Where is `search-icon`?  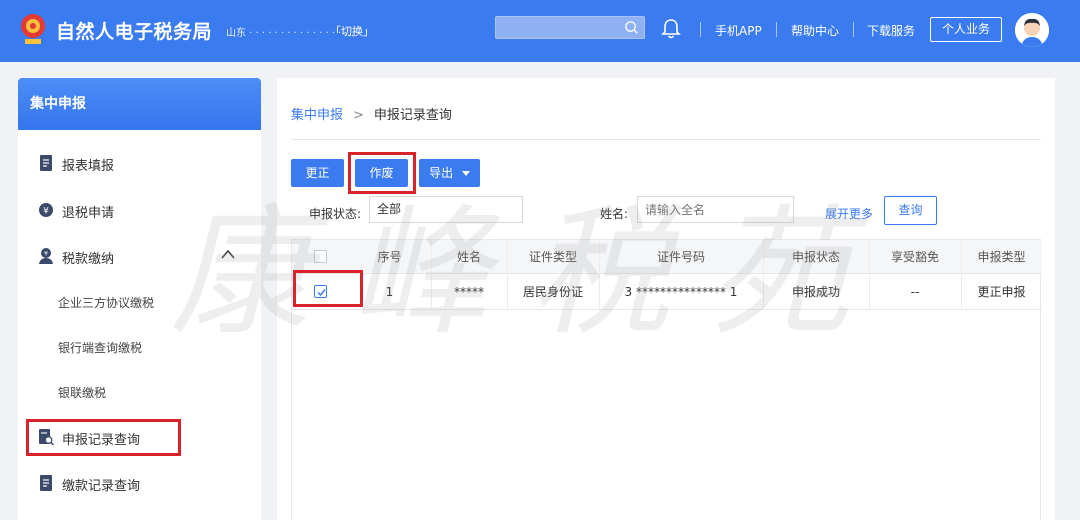 search-icon is located at coordinates (631, 27).